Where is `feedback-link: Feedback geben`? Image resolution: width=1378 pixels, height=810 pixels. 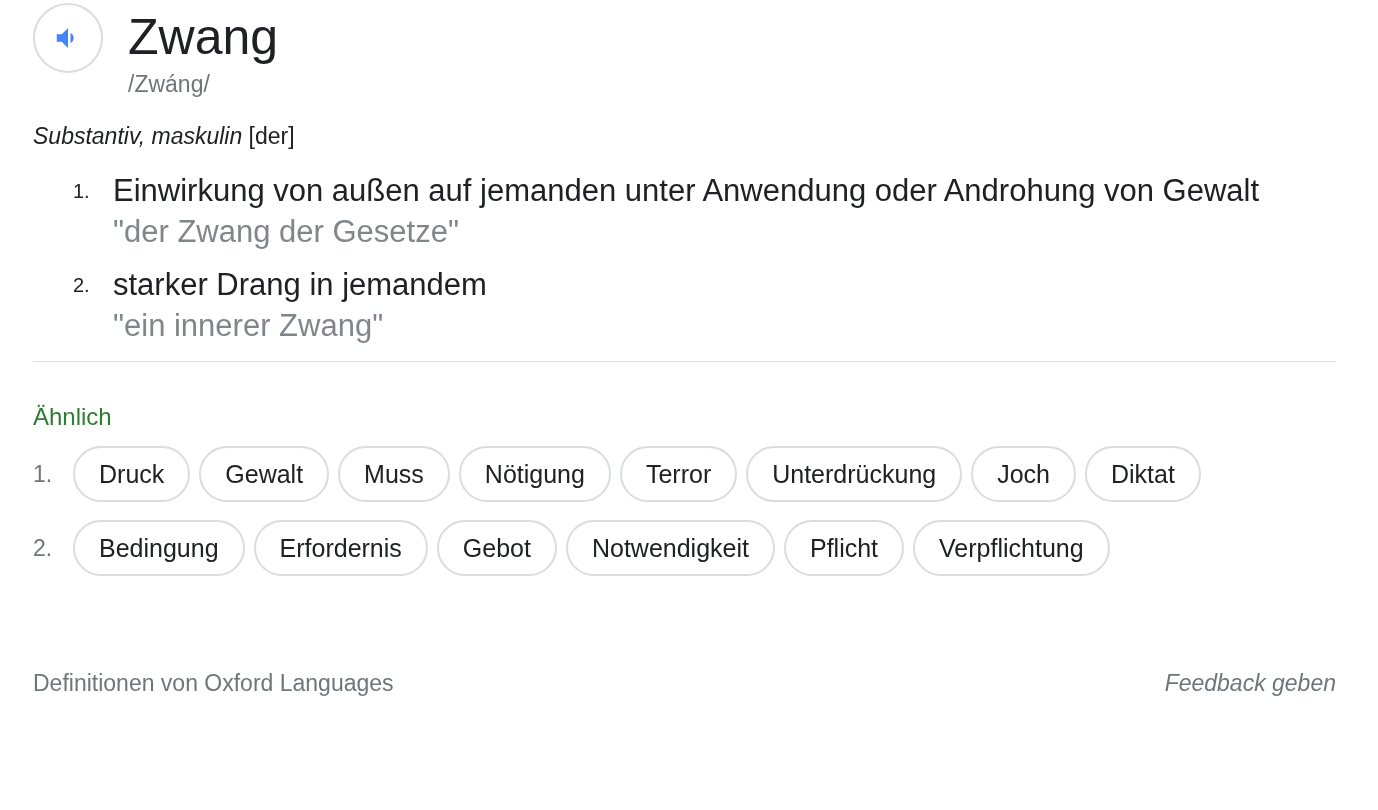
feedback-link: Feedback geben is located at coordinates (1250, 683).